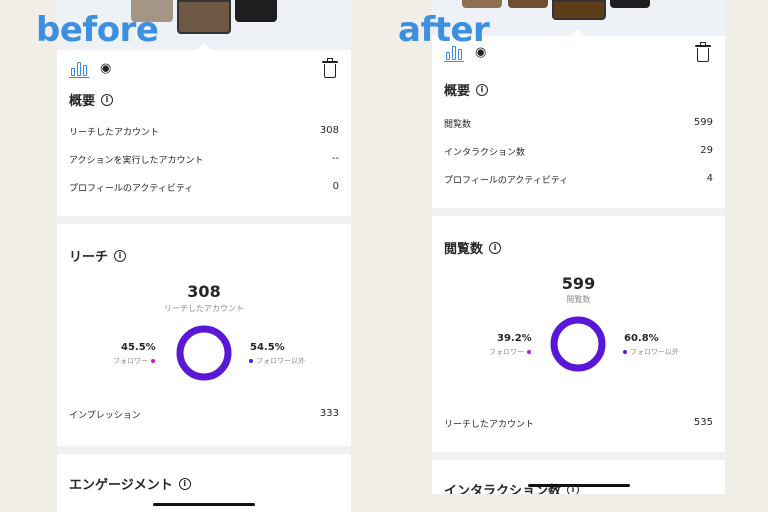 Image resolution: width=768 pixels, height=512 pixels. I want to click on views-total: 599, so click(578, 283).